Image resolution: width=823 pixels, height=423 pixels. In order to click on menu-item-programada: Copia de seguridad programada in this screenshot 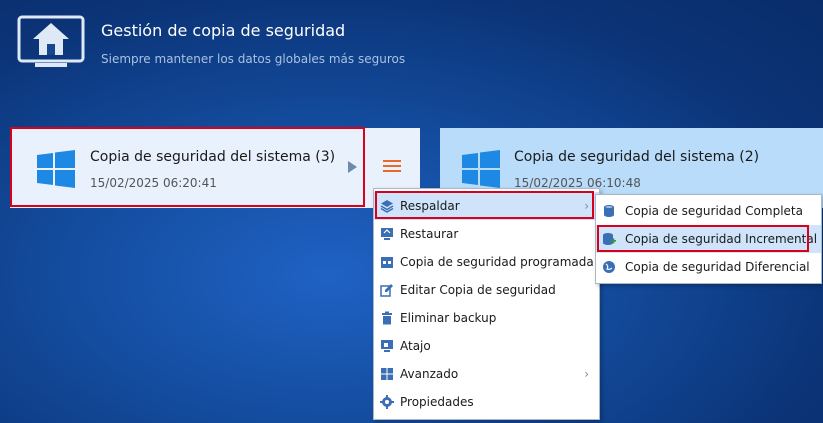, I will do `click(486, 262)`.